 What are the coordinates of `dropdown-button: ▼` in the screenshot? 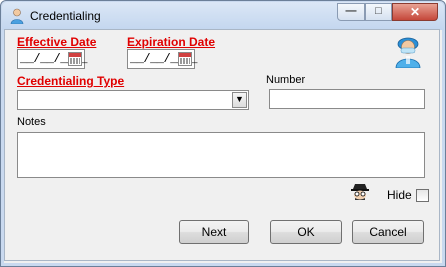 It's located at (239, 100).